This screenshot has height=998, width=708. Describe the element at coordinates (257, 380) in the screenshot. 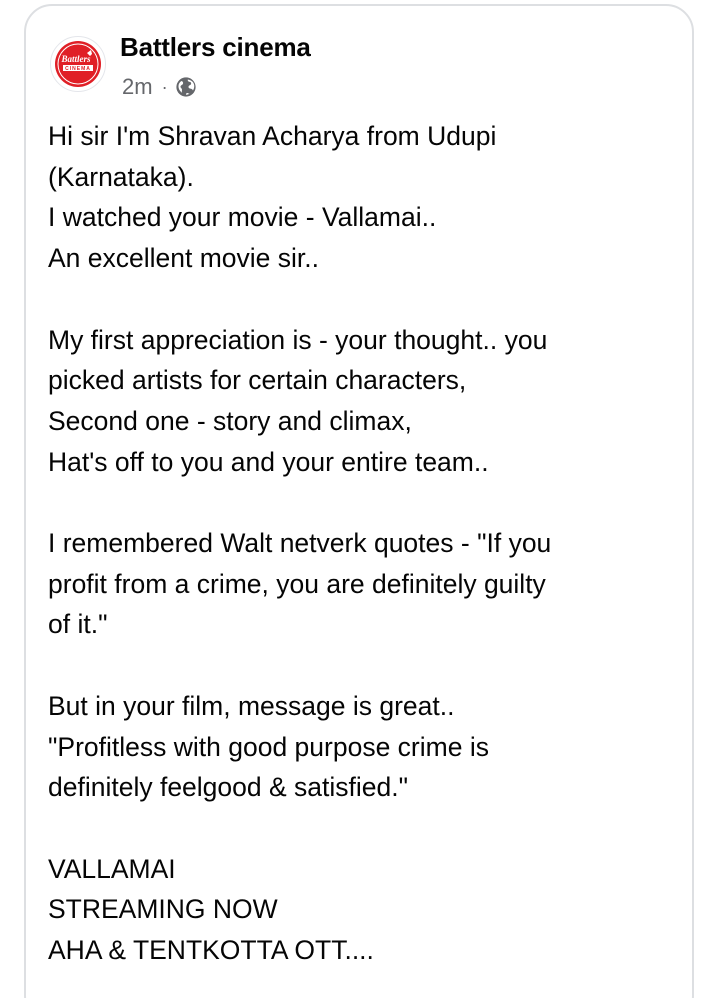

I see `post-line: picked artists for certain characters,` at that location.